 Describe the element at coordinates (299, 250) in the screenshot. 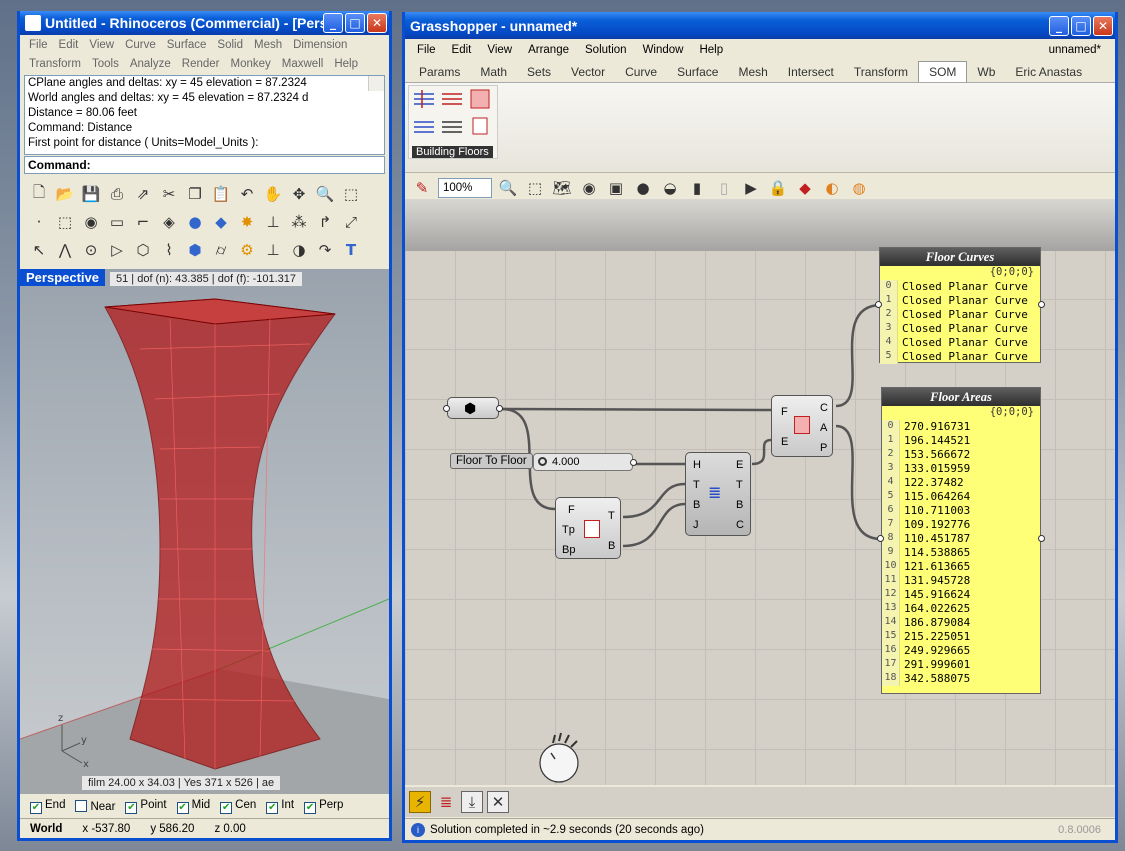

I see `boolean-icon: ◑` at that location.